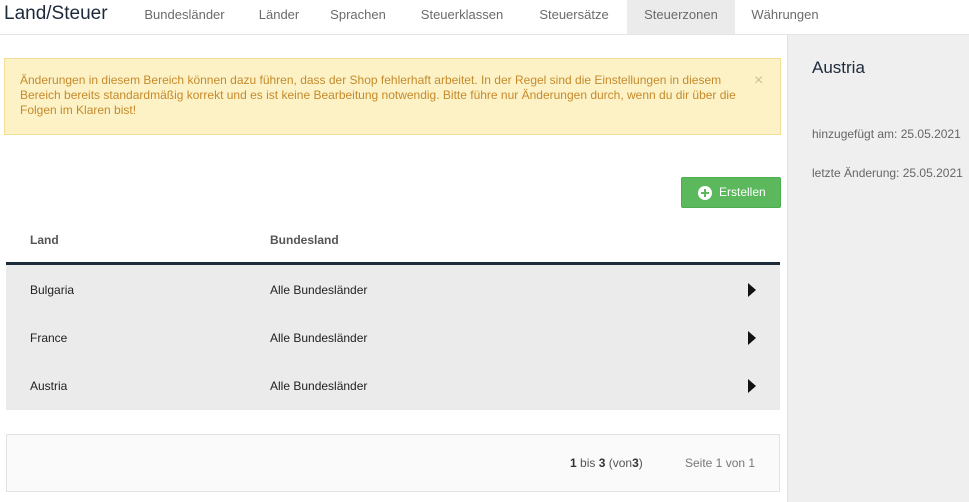 This screenshot has height=502, width=969. What do you see at coordinates (574, 17) in the screenshot?
I see `tab-steuersaetze: Steuersätze` at bounding box center [574, 17].